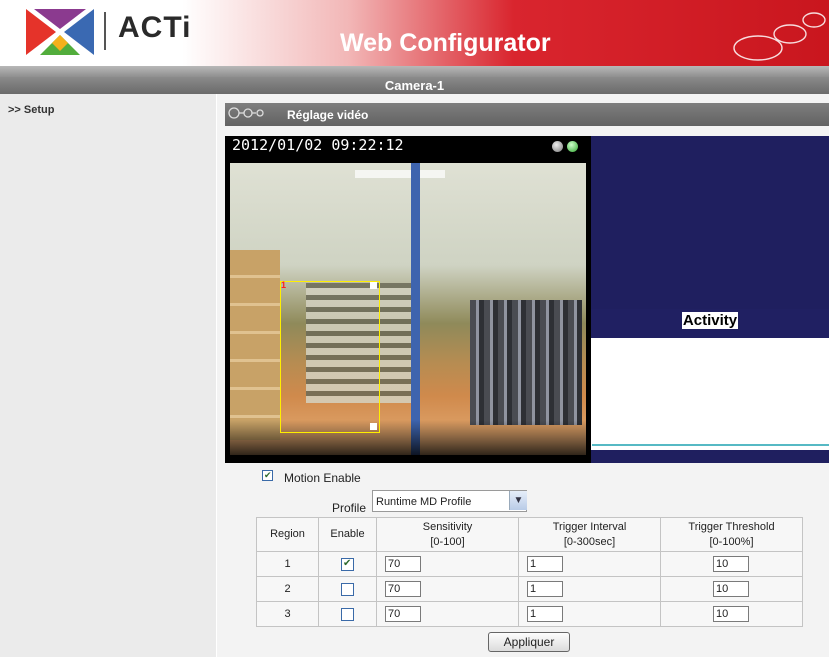 This screenshot has width=829, height=657. I want to click on profile-label: Profile, so click(349, 508).